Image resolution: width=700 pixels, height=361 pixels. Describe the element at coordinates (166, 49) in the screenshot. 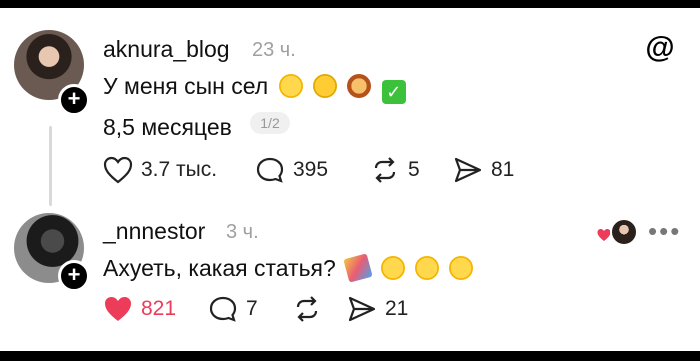

I see `username: aknura_blog` at that location.